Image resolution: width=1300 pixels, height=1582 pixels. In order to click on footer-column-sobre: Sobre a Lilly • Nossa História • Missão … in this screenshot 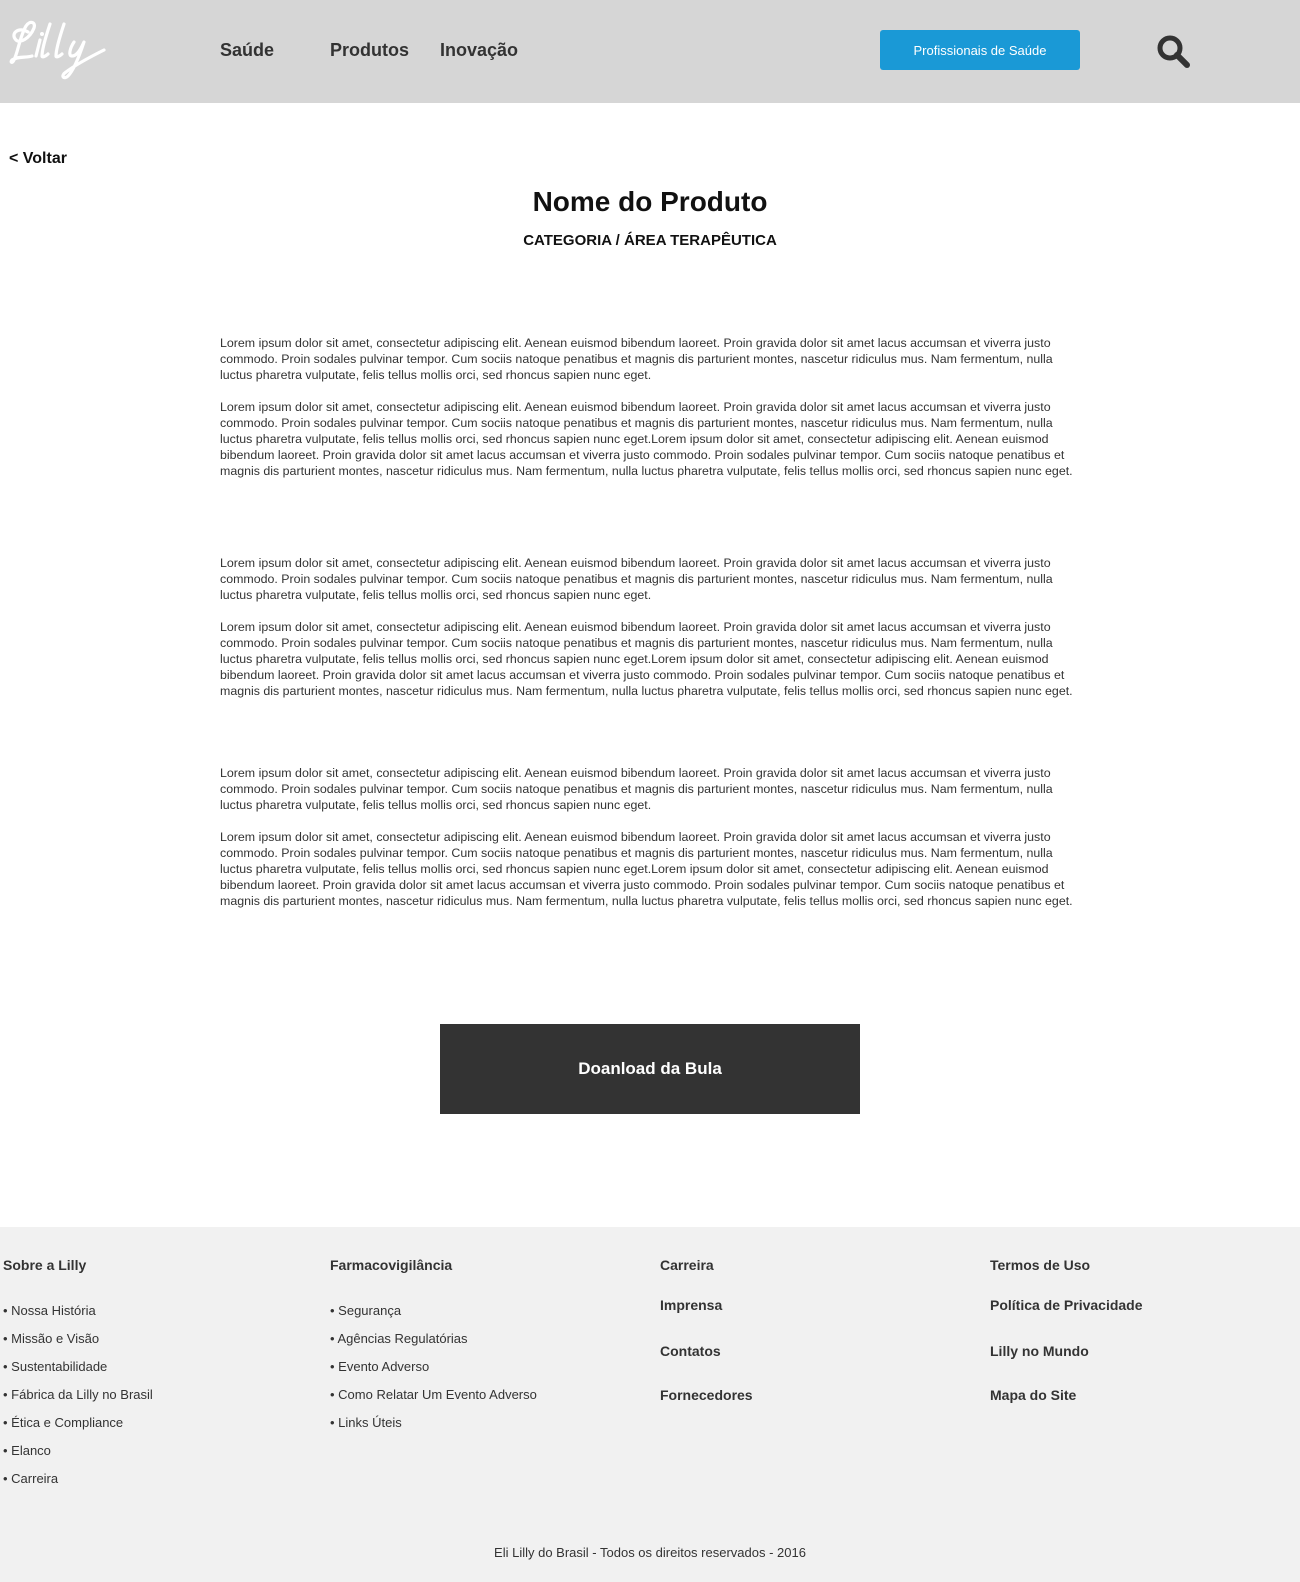, I will do `click(78, 1378)`.